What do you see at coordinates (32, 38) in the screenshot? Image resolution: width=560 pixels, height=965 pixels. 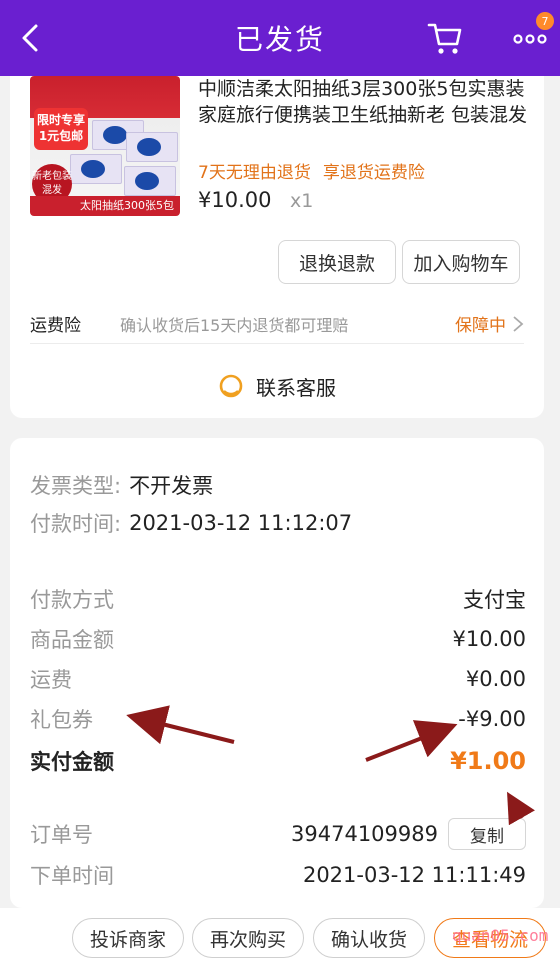 I see `back-arrow-icon` at bounding box center [32, 38].